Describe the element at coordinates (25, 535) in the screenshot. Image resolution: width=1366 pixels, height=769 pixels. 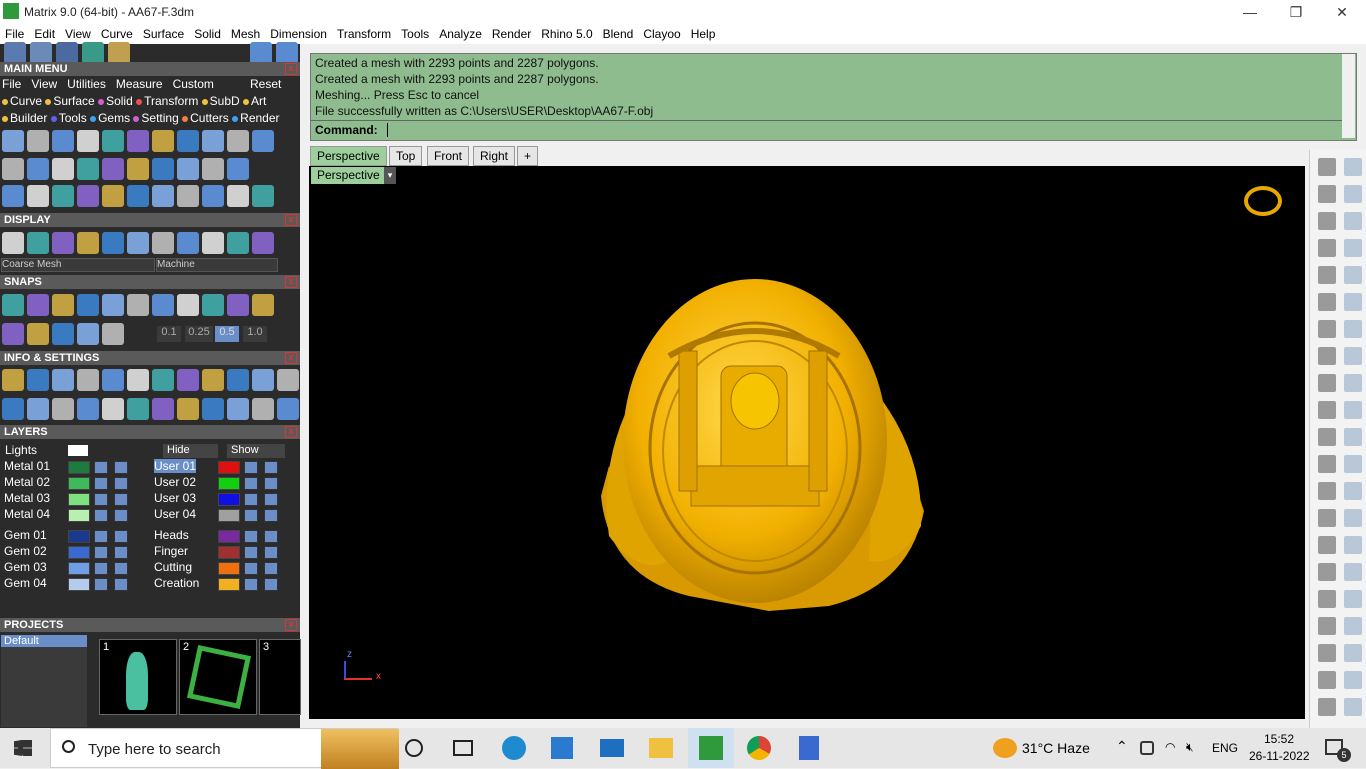
I see `layer-name: Gem 01` at that location.